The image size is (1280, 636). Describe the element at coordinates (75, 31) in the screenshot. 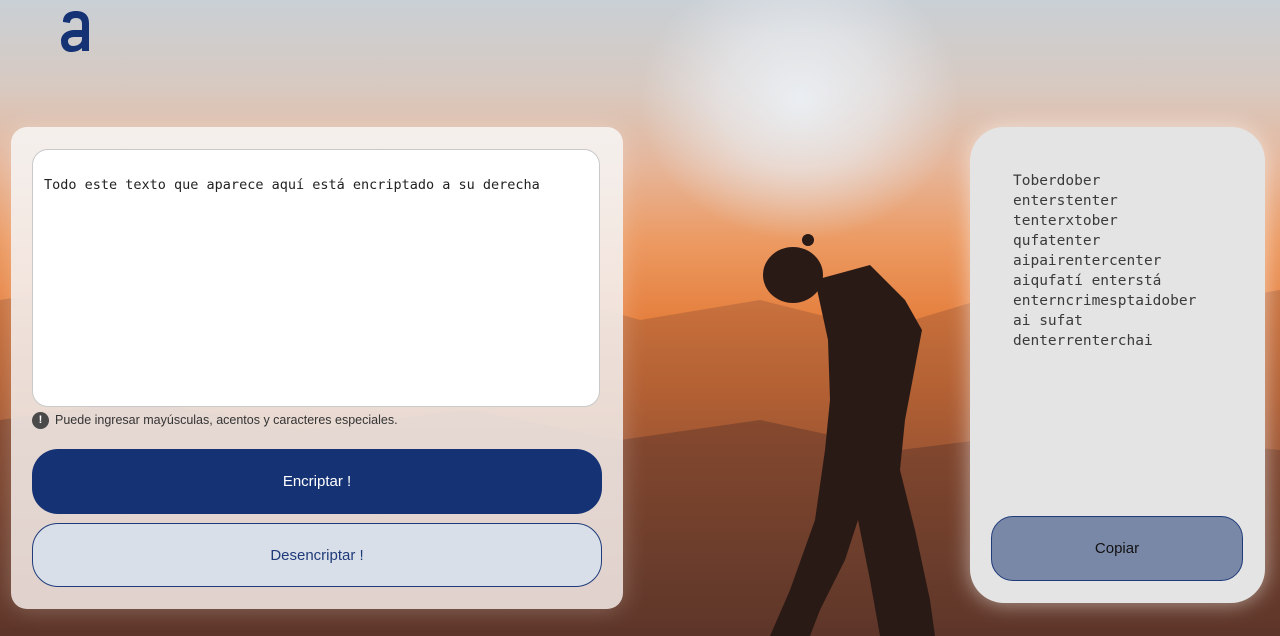

I see `alura-logo-icon` at that location.